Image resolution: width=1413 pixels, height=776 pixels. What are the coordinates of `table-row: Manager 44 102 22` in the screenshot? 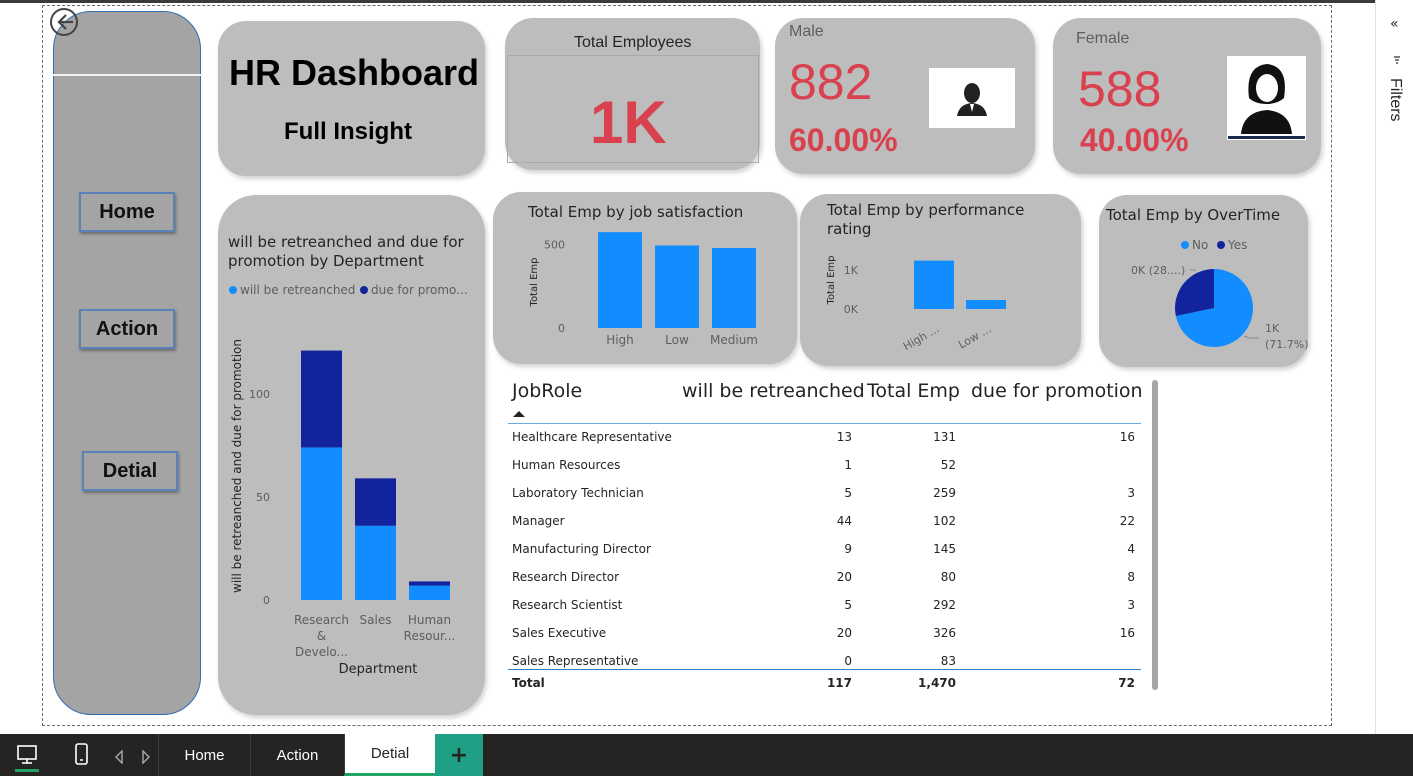 It's located at (824, 528).